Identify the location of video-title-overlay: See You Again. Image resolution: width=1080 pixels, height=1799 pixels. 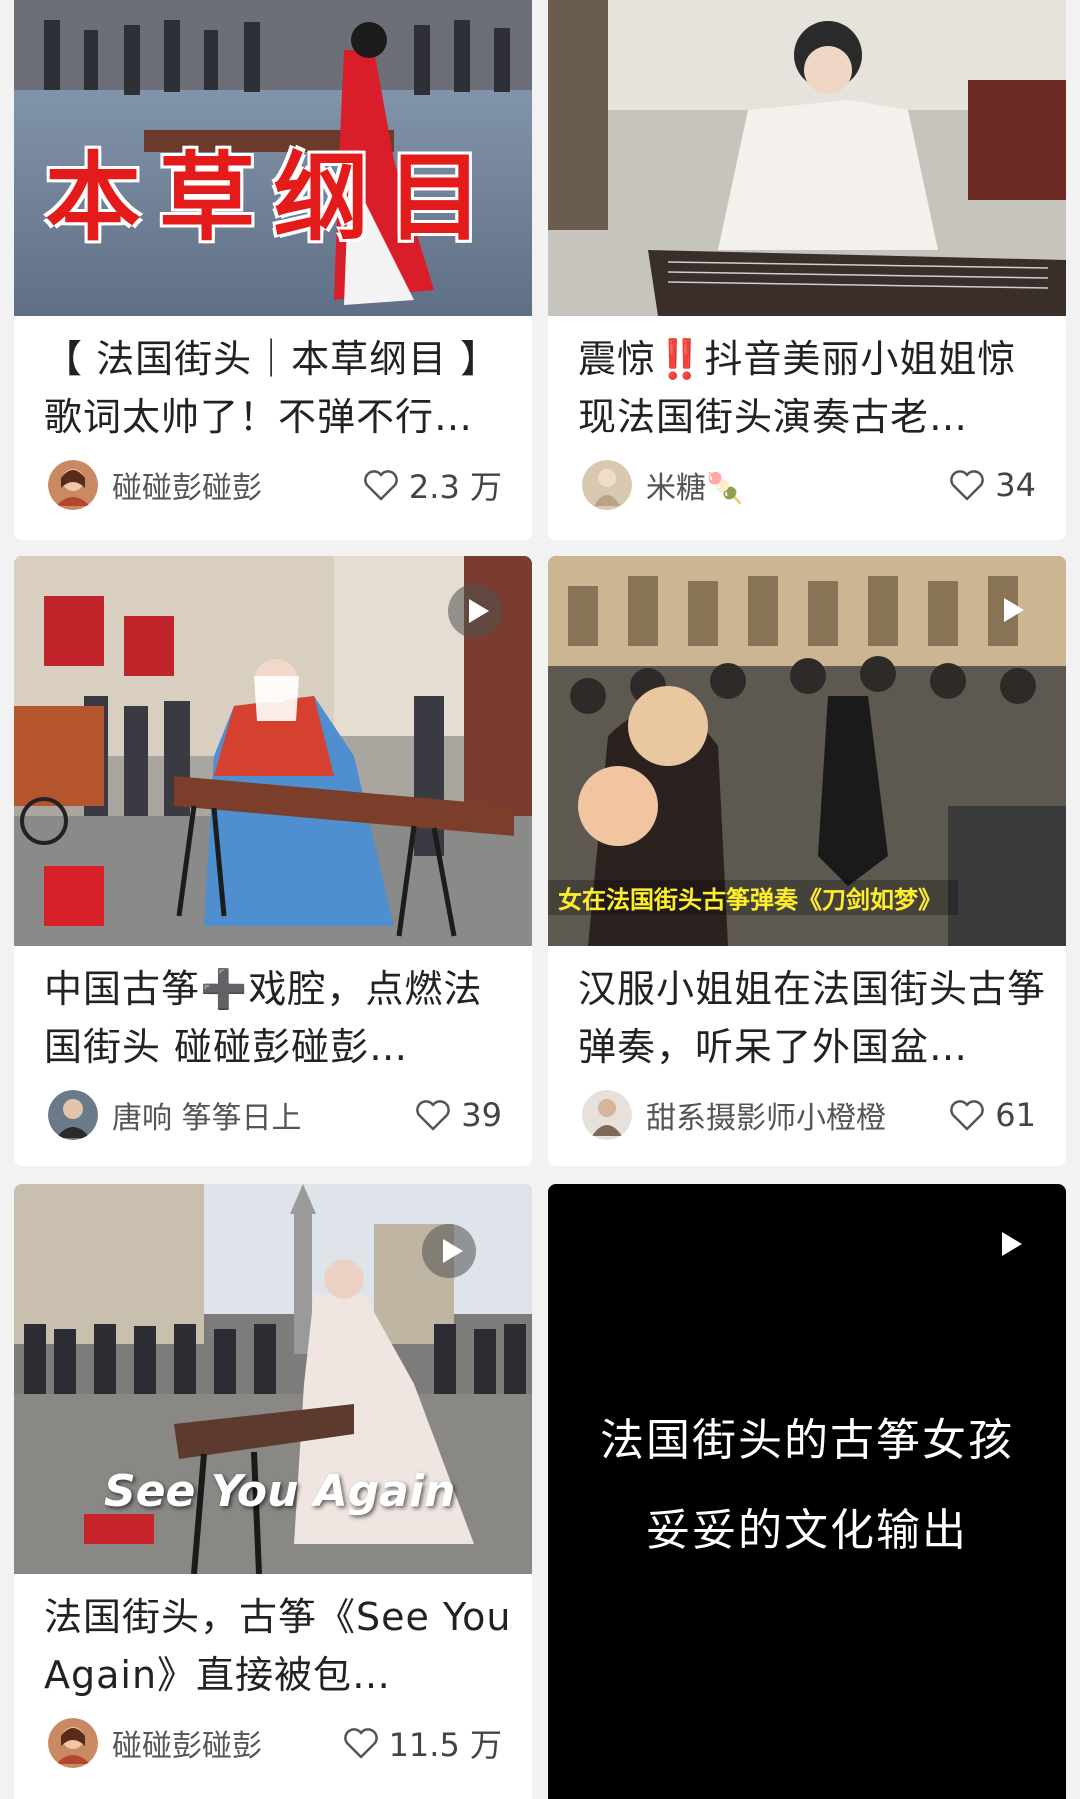
(280, 1491).